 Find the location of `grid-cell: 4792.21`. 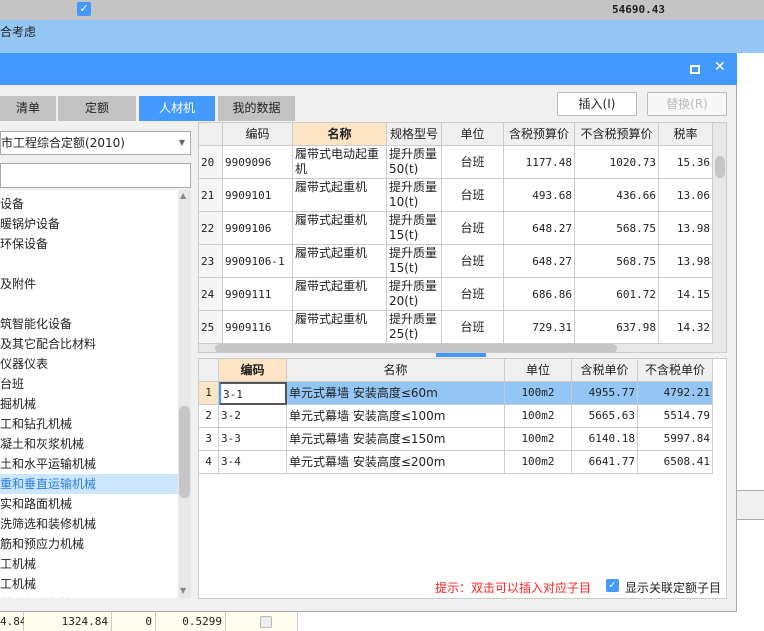

grid-cell: 4792.21 is located at coordinates (675, 393).